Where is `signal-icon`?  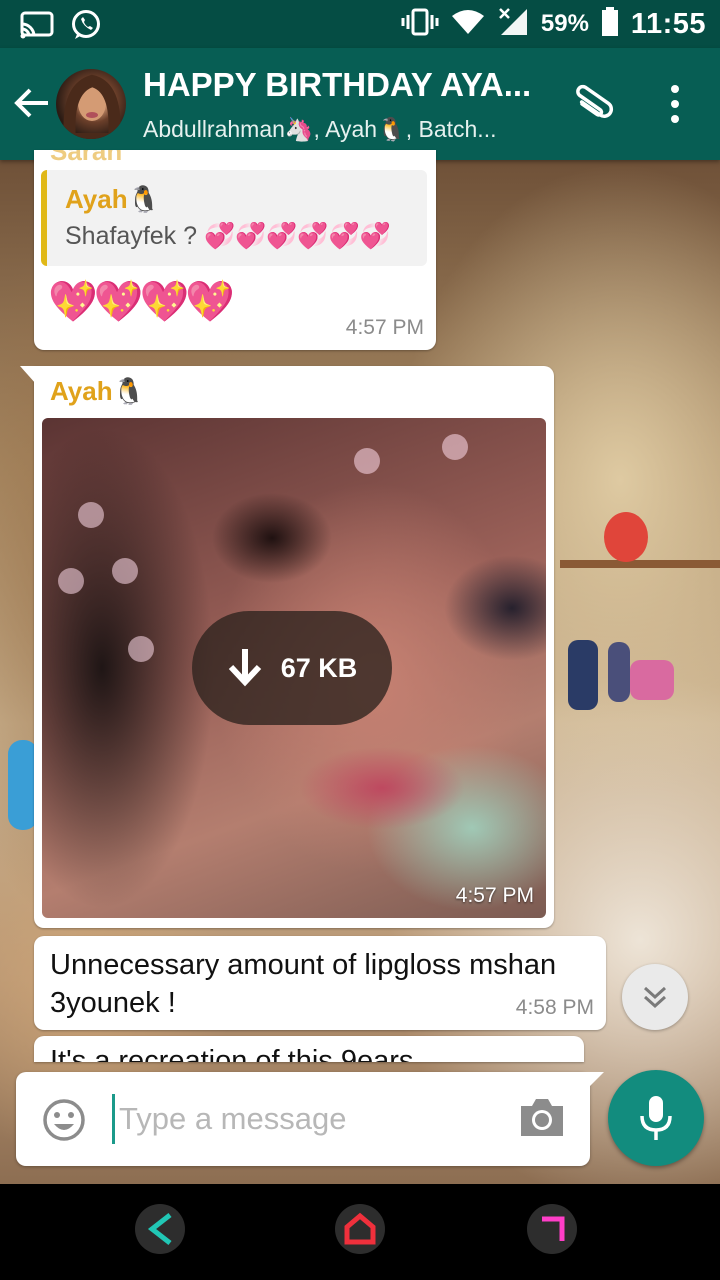 signal-icon is located at coordinates (513, 24).